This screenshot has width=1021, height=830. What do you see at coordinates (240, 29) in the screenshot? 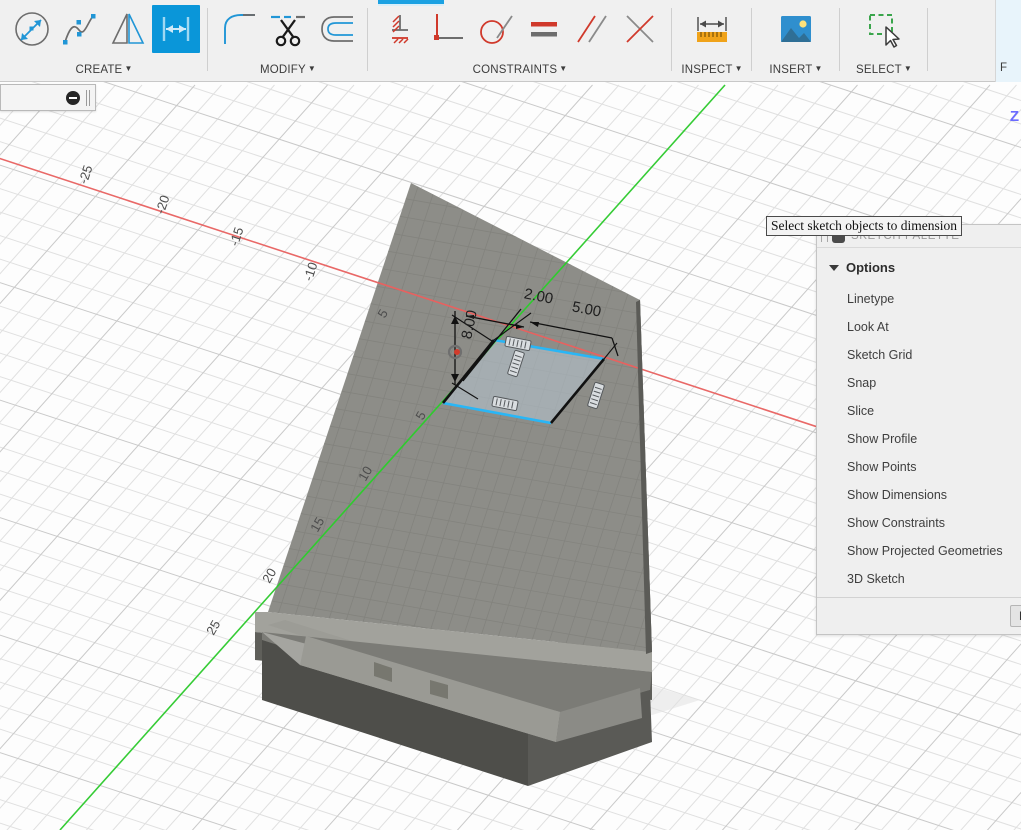
I see `fillet-icon` at bounding box center [240, 29].